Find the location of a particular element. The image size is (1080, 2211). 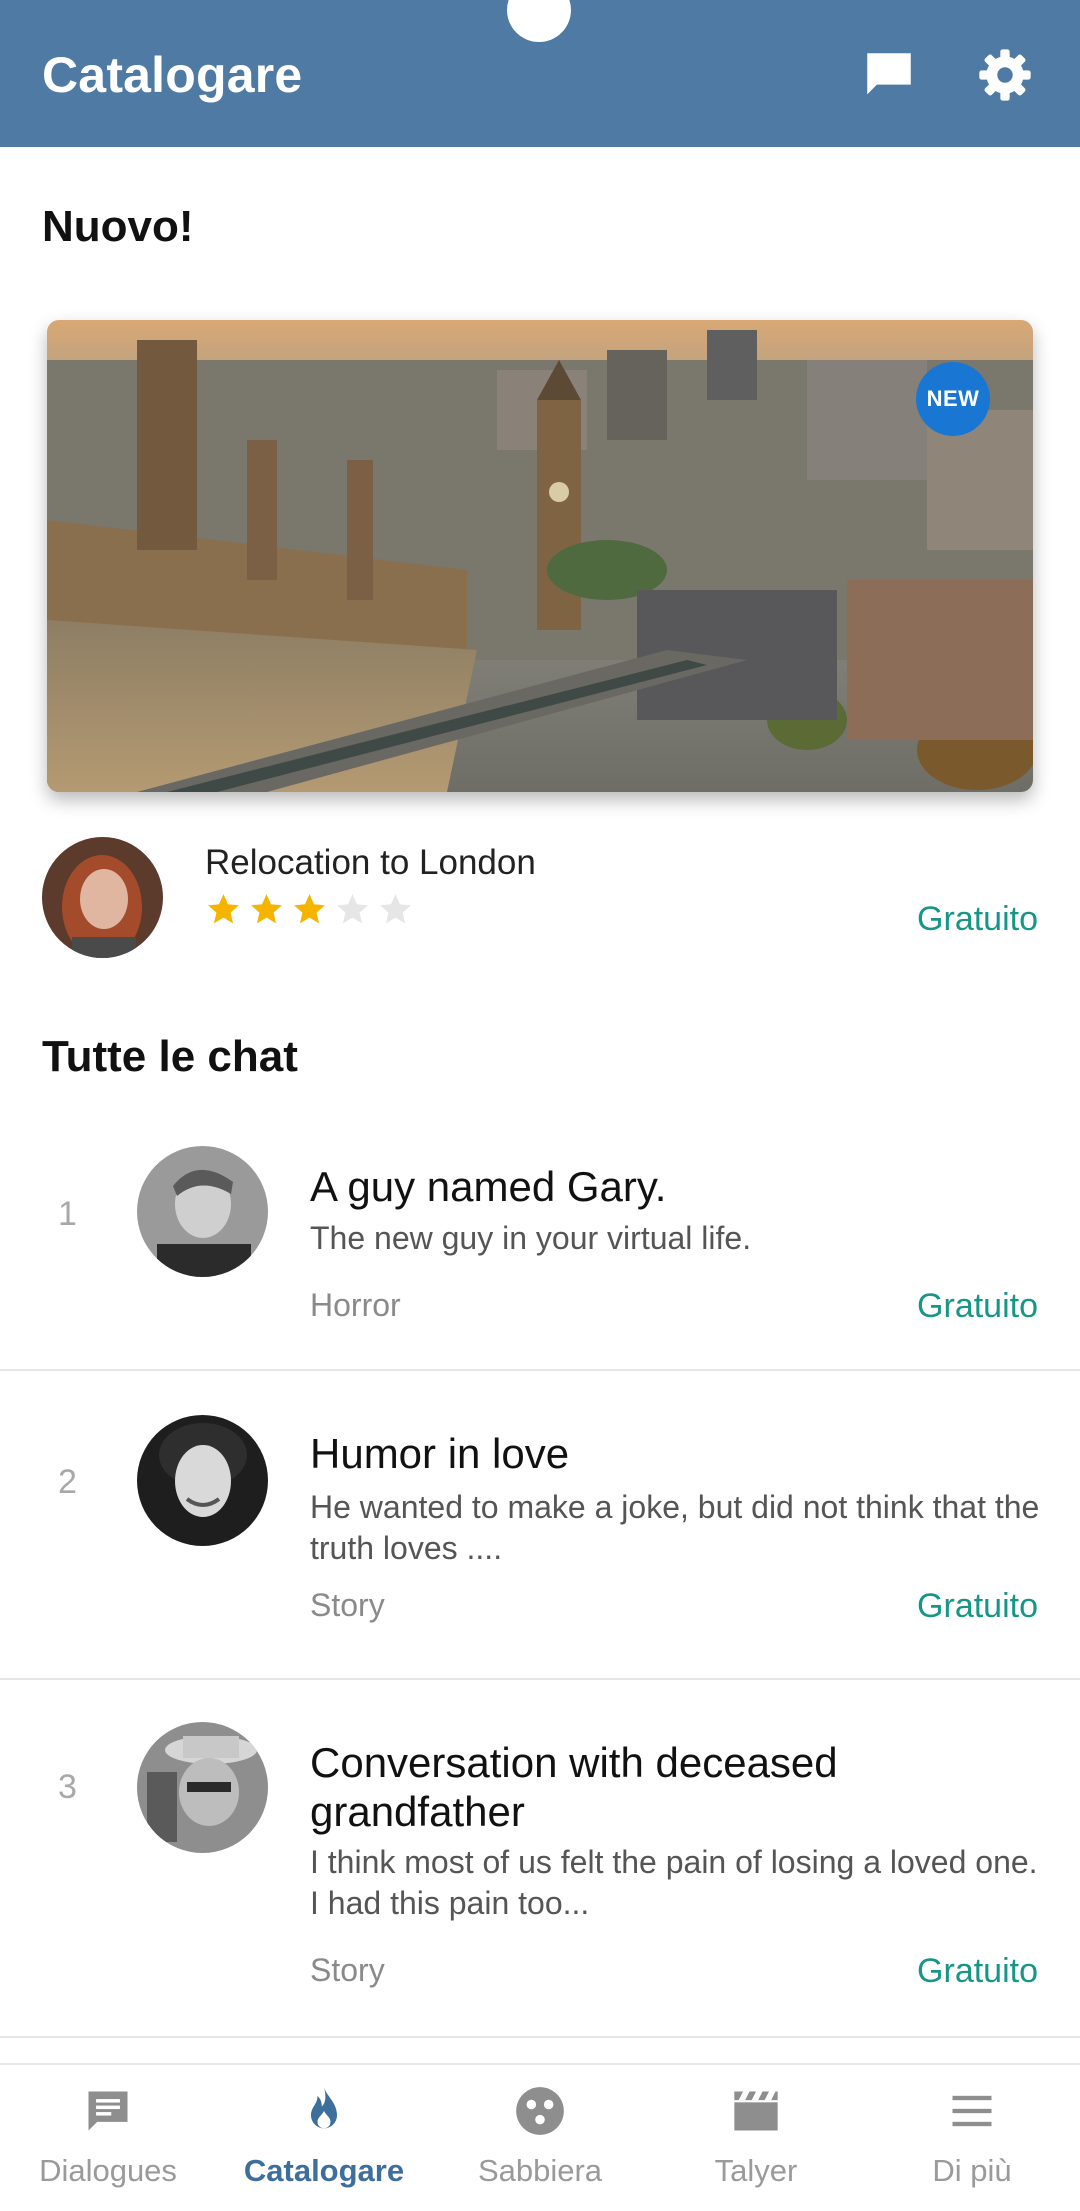

nav-label: Dialogues is located at coordinates (108, 2170).